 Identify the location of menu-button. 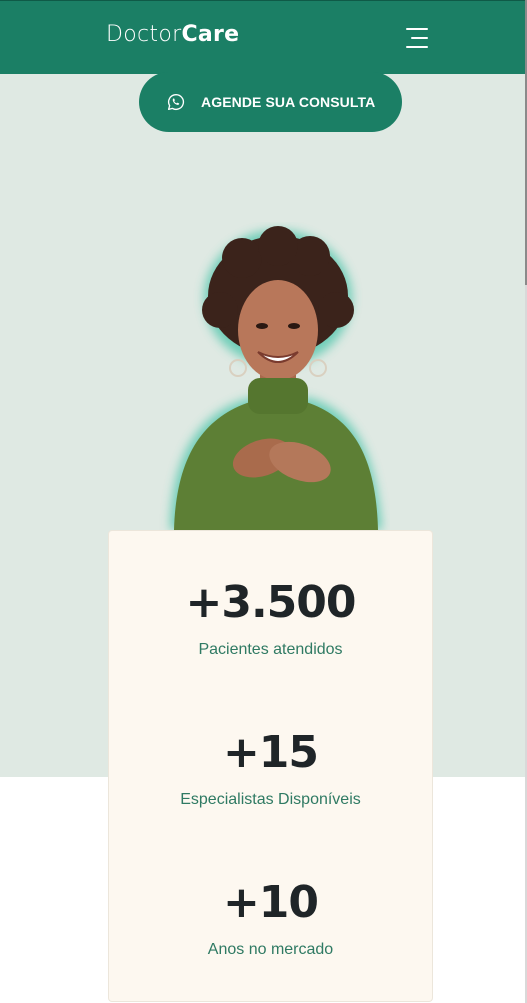
(417, 38).